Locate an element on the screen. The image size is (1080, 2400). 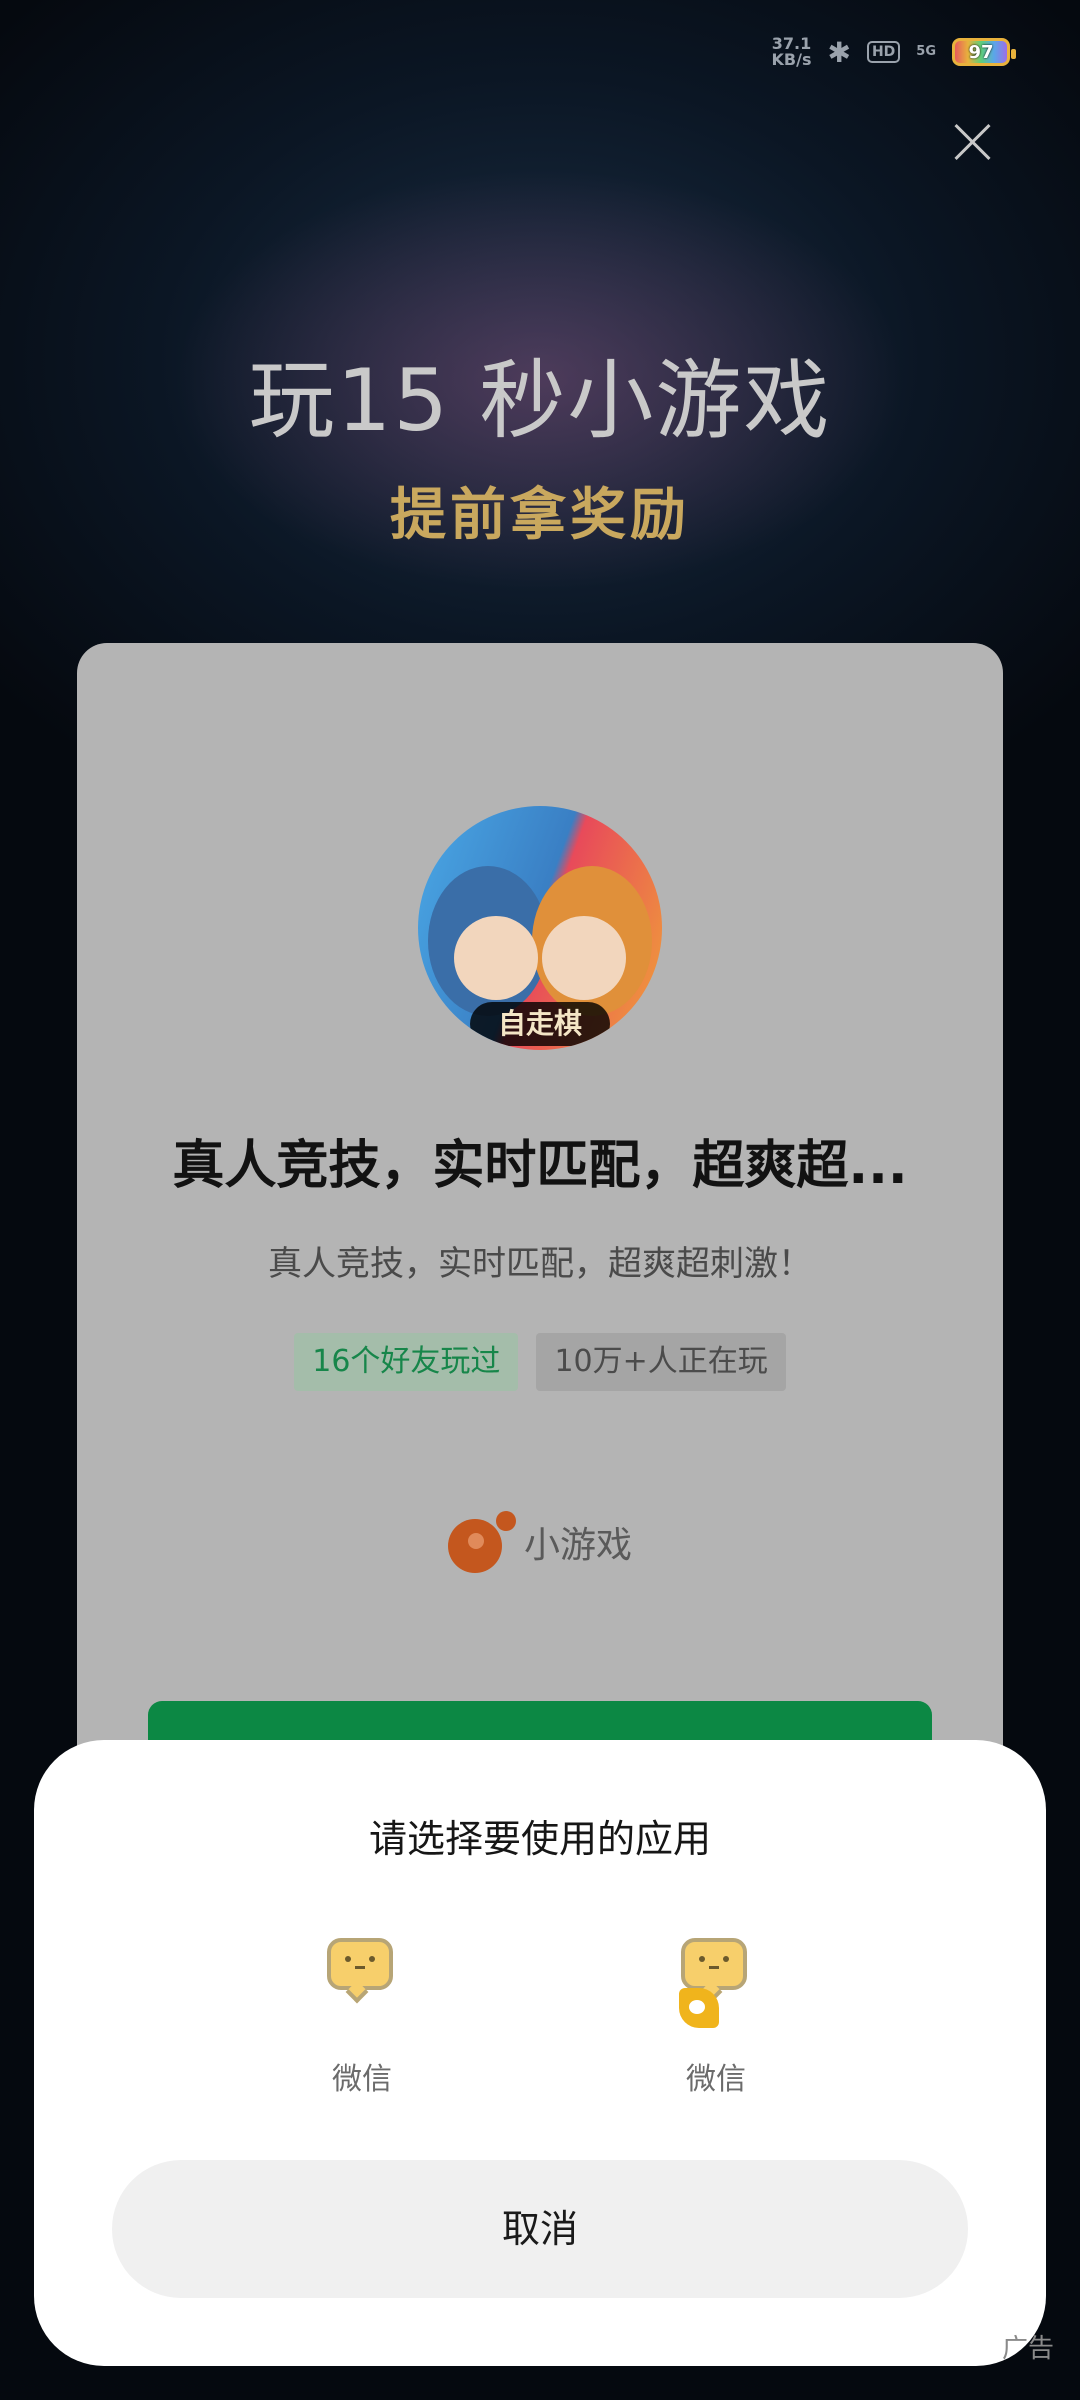
tag-list: 16个好友玩过 10万+人正在玩 is located at coordinates (540, 1362).